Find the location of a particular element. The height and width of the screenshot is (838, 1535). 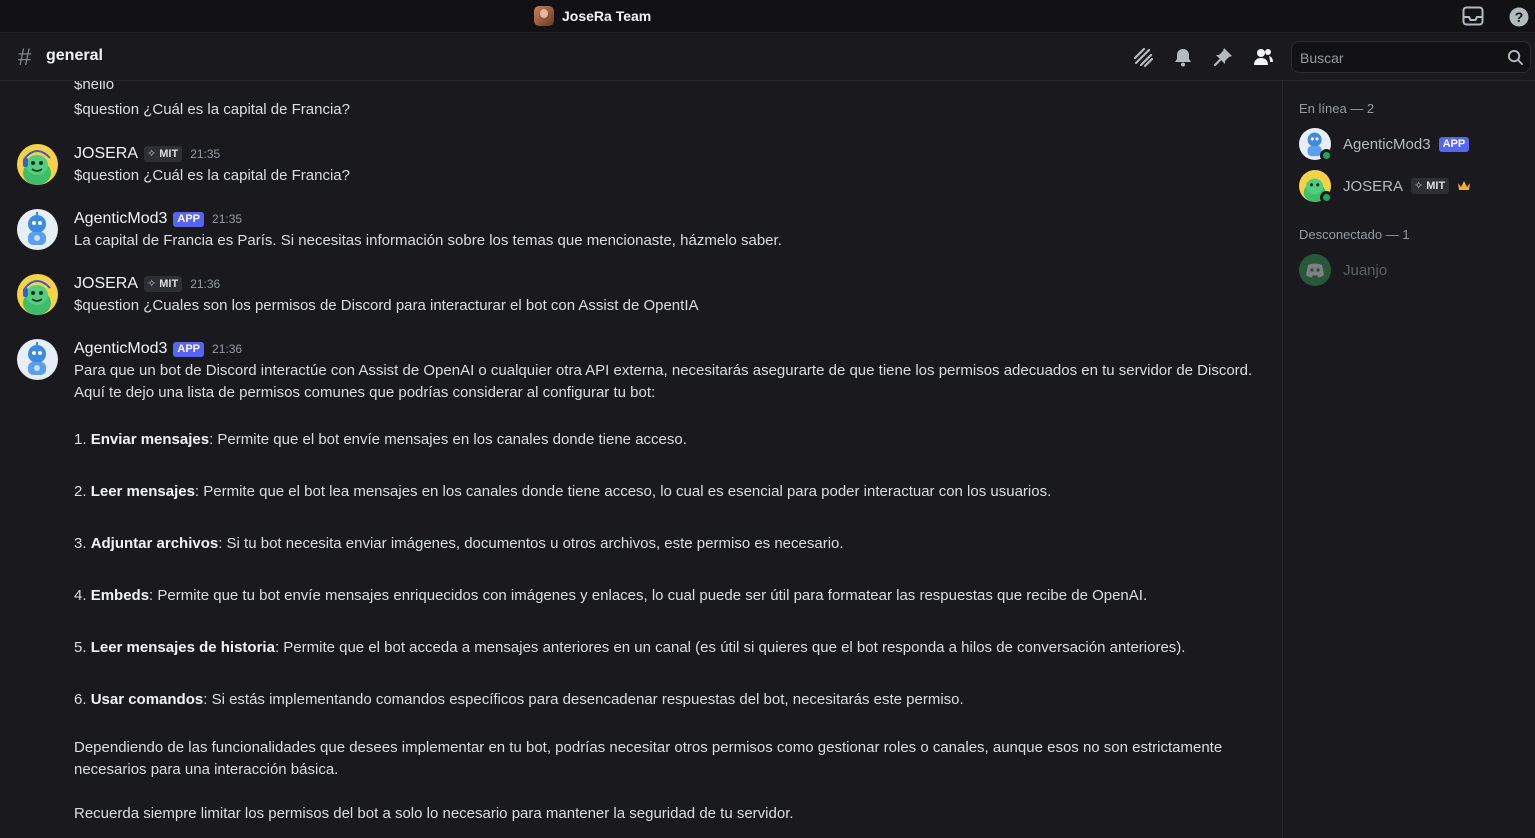

member-item: AgenticMod3 APP is located at coordinates (1384, 144).